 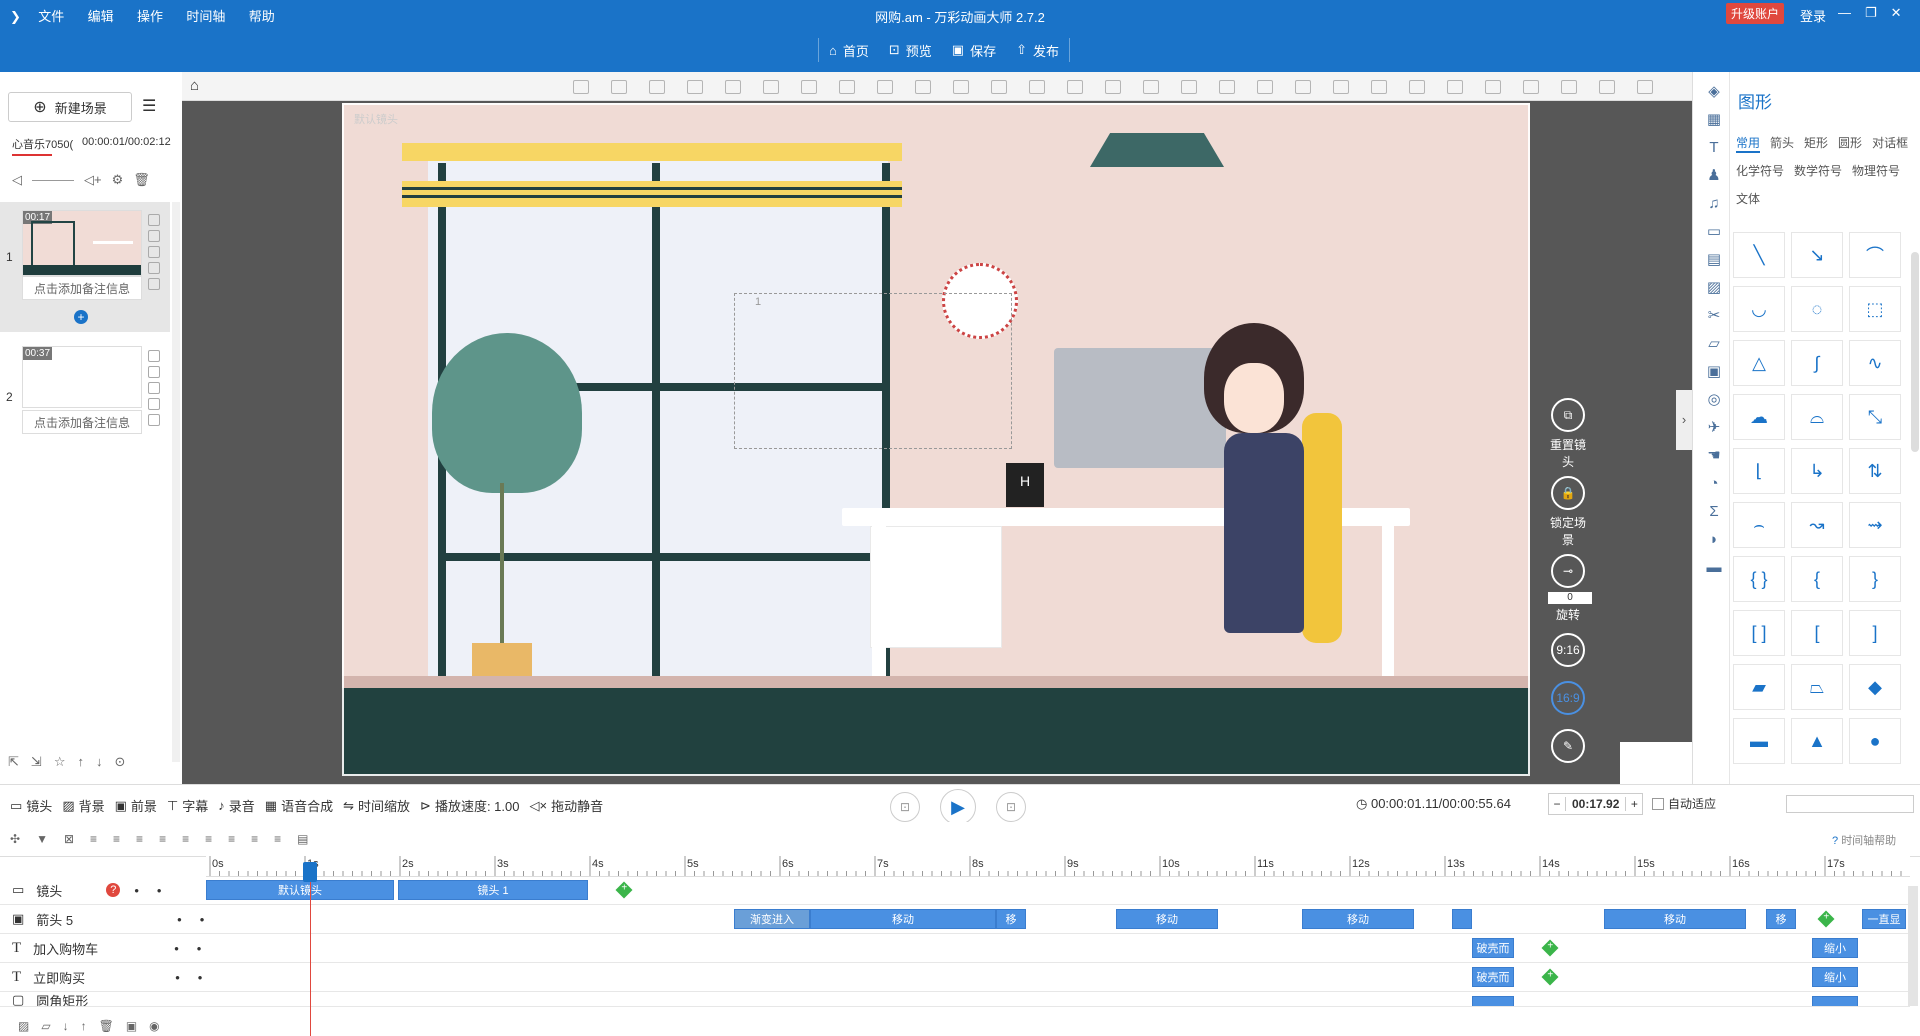 What do you see at coordinates (961, 87) in the screenshot?
I see `align-left-icon` at bounding box center [961, 87].